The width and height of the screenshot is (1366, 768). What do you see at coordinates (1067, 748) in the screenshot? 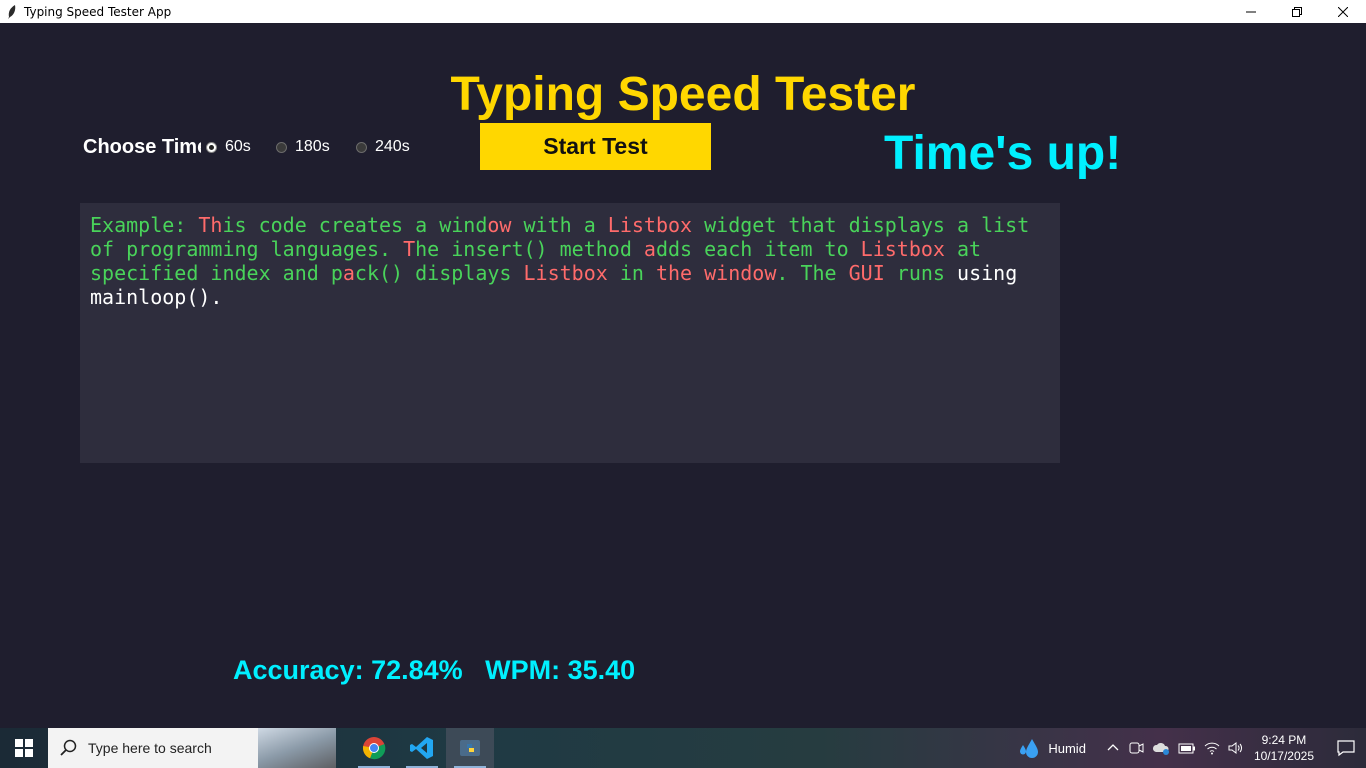
I see `weather-label: Humid` at bounding box center [1067, 748].